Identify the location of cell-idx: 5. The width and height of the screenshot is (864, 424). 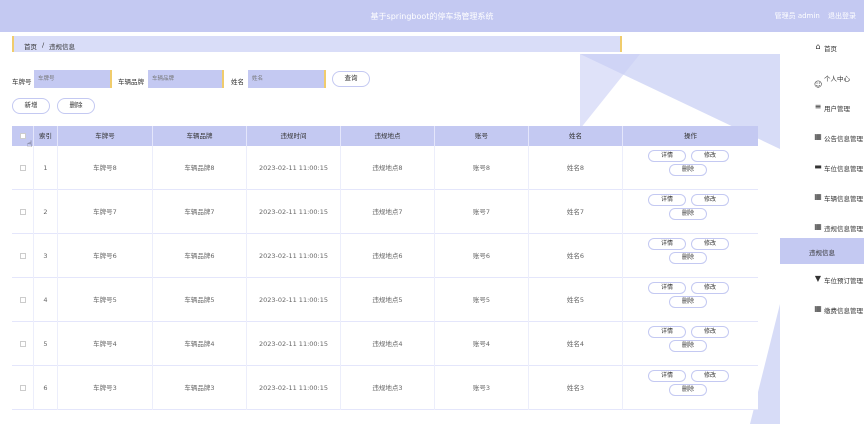
(46, 344).